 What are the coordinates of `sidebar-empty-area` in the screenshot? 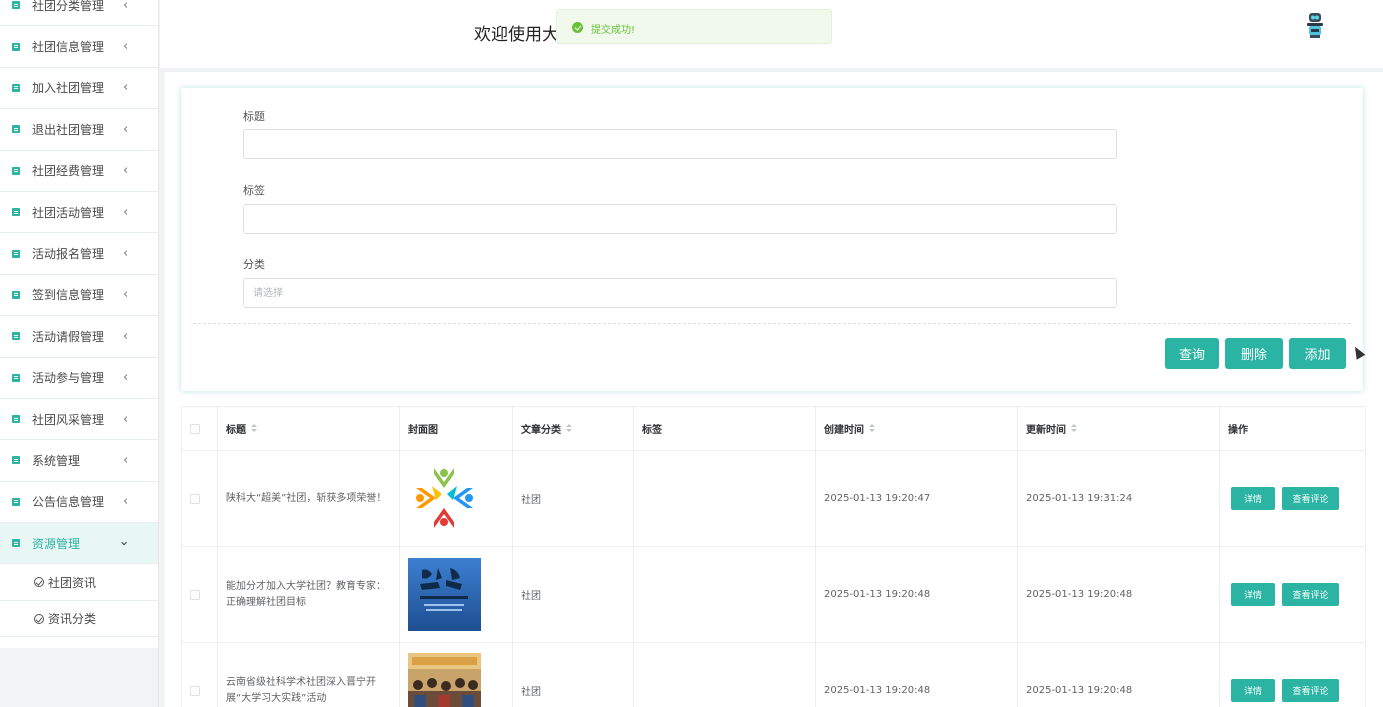 It's located at (79, 677).